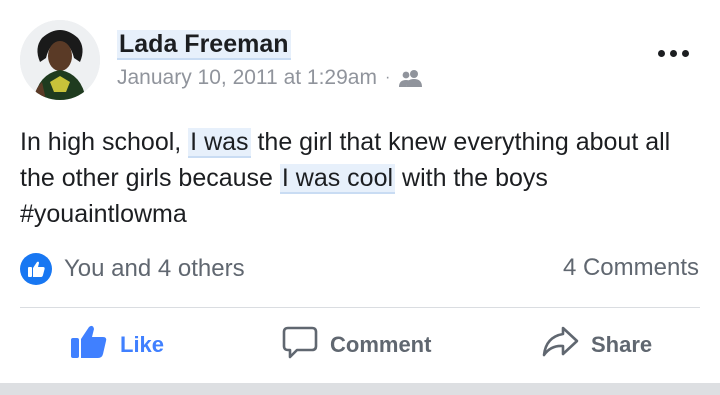 The image size is (720, 395). I want to click on reactions-label: You and 4 others, so click(154, 268).